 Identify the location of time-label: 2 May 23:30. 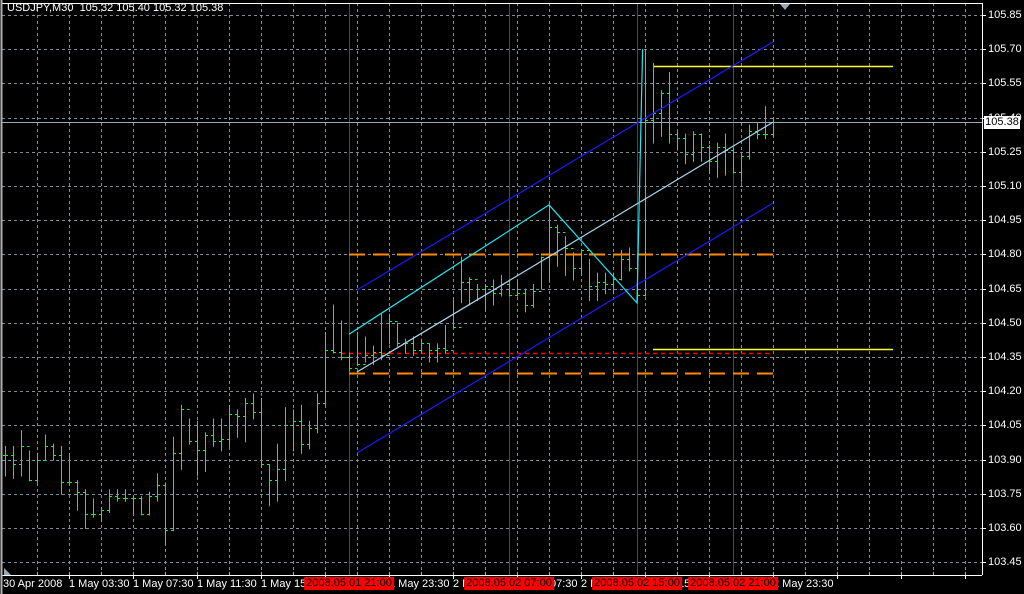
(803, 584).